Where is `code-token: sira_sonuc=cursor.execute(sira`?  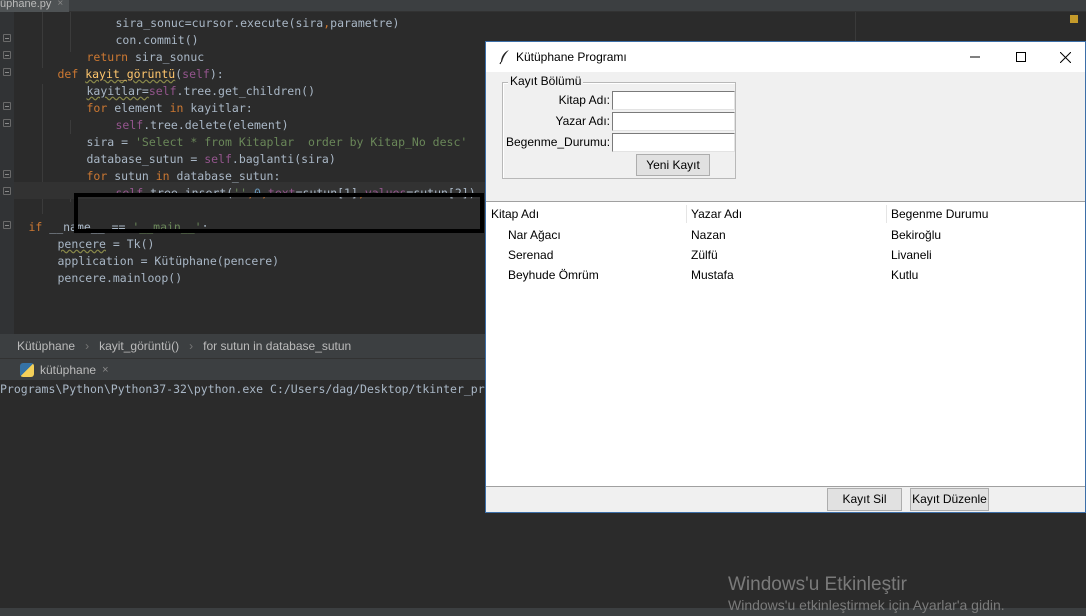 code-token: sira_sonuc=cursor.execute(sira is located at coordinates (219, 23).